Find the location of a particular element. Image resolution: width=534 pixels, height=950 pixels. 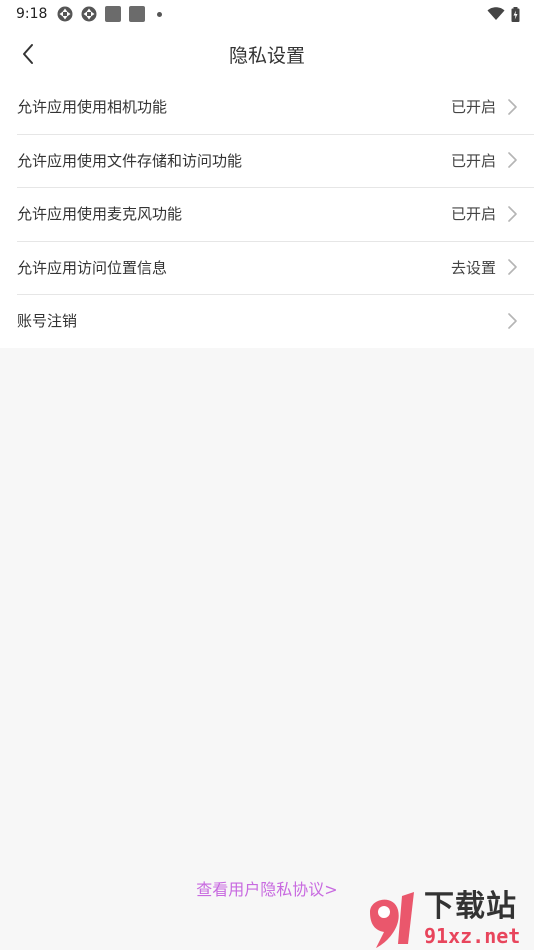

setting-row-location: 允许应用访问位置信息 去设置 is located at coordinates (267, 267).